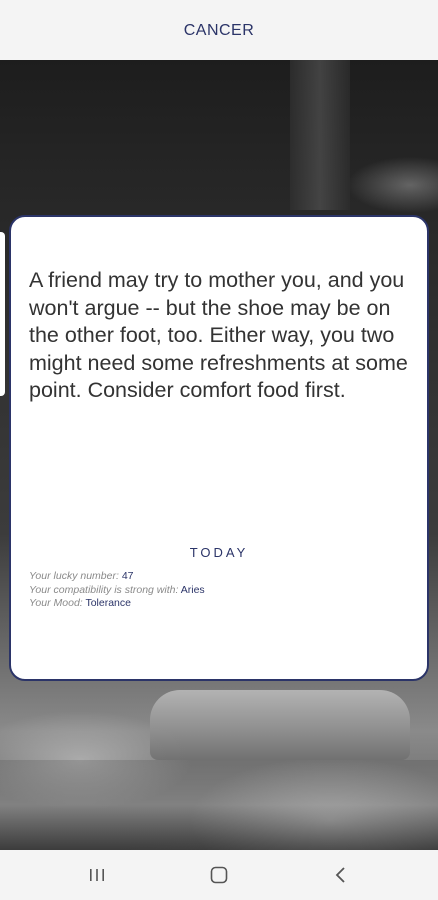 The height and width of the screenshot is (900, 438). I want to click on home-icon, so click(219, 875).